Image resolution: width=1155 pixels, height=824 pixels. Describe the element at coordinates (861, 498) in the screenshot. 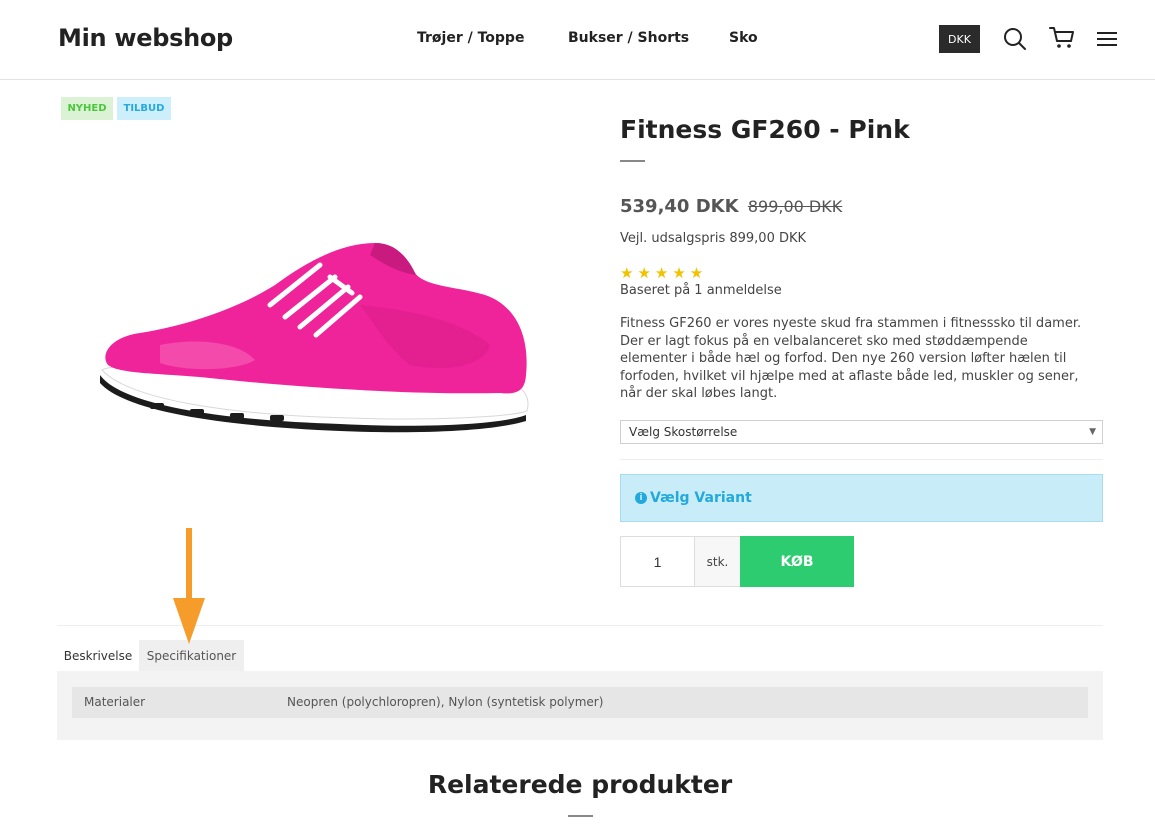

I see `variant-alert: i Vælg Variant` at that location.